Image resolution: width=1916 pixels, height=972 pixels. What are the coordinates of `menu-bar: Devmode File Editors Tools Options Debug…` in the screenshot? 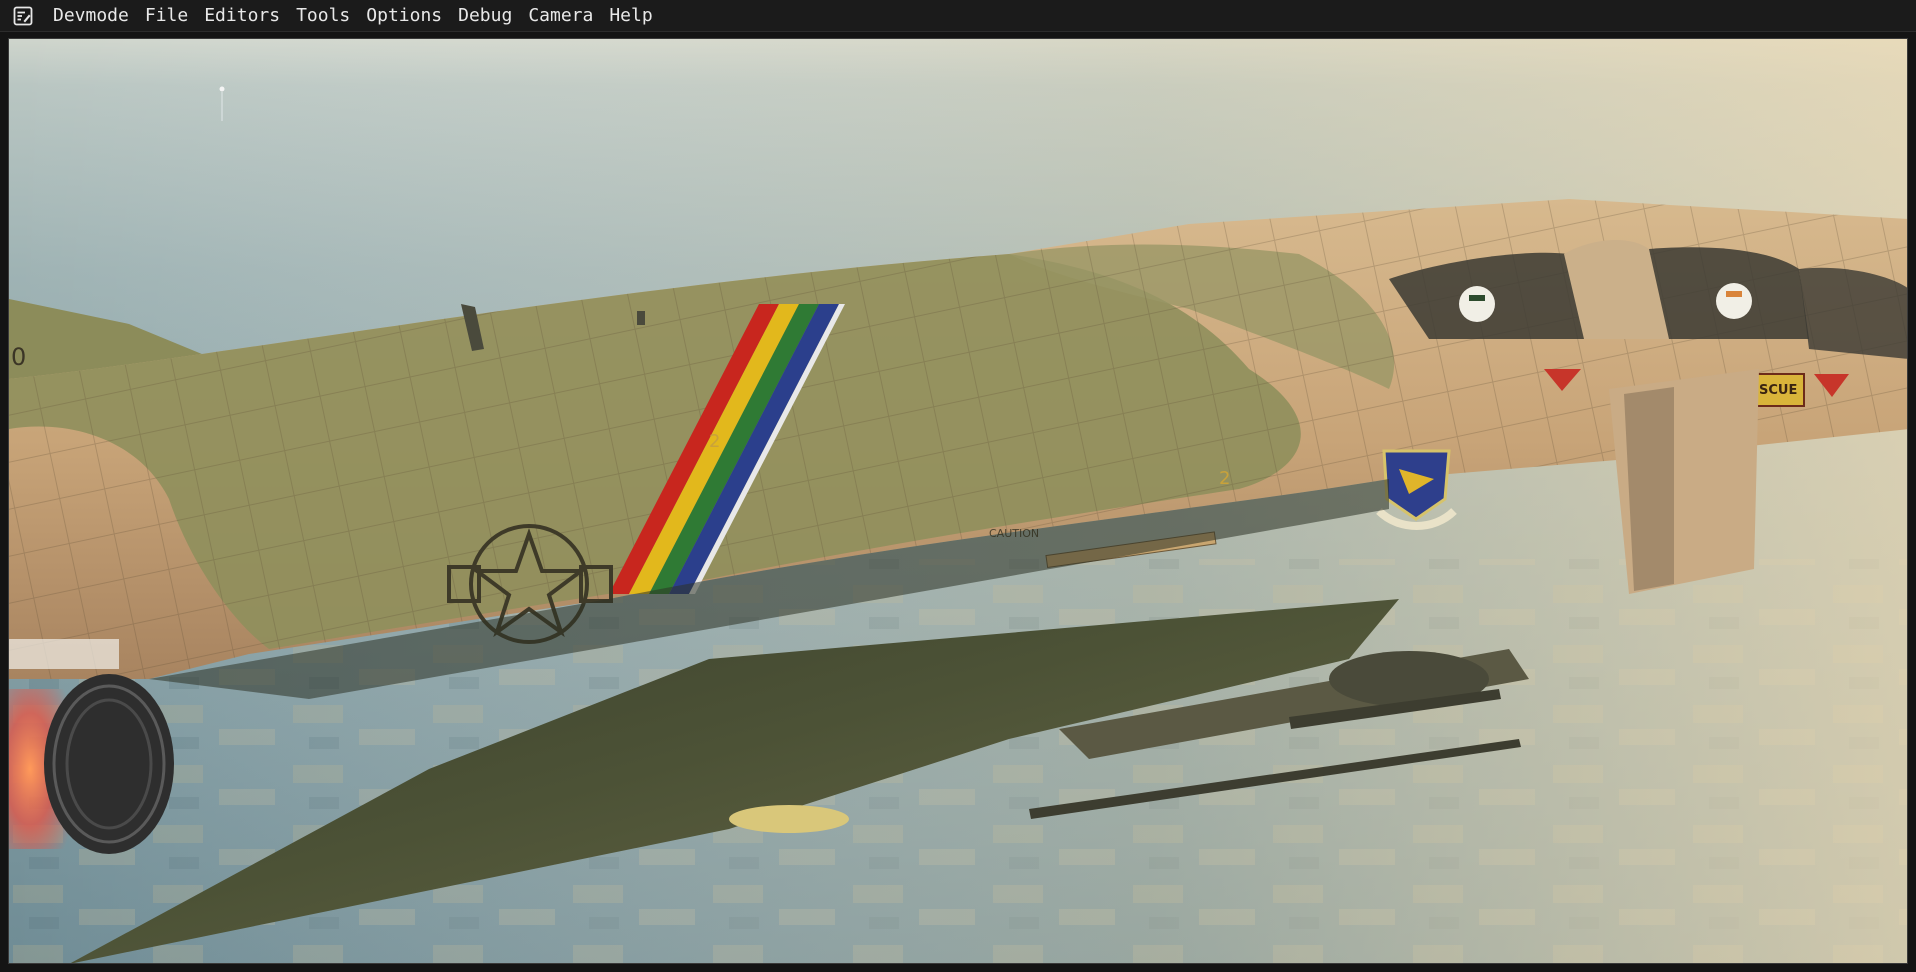 It's located at (958, 16).